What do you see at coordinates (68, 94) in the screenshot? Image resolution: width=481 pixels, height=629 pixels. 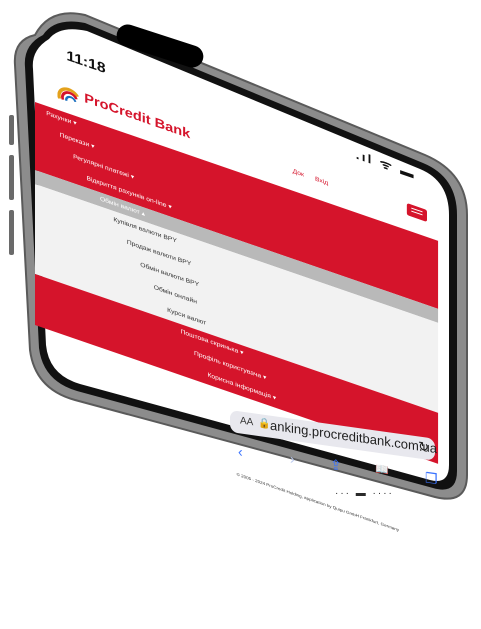 I see `procredit-logo-icon` at bounding box center [68, 94].